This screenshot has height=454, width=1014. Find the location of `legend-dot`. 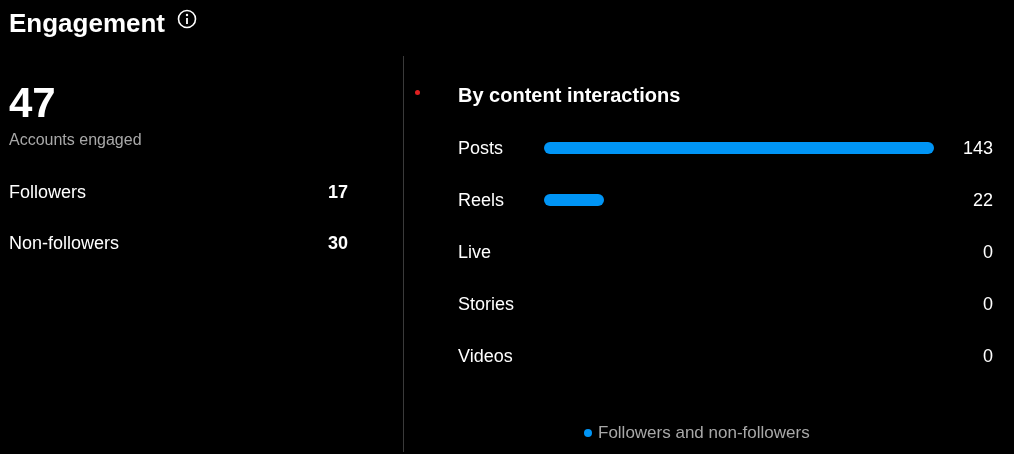

legend-dot is located at coordinates (588, 432).